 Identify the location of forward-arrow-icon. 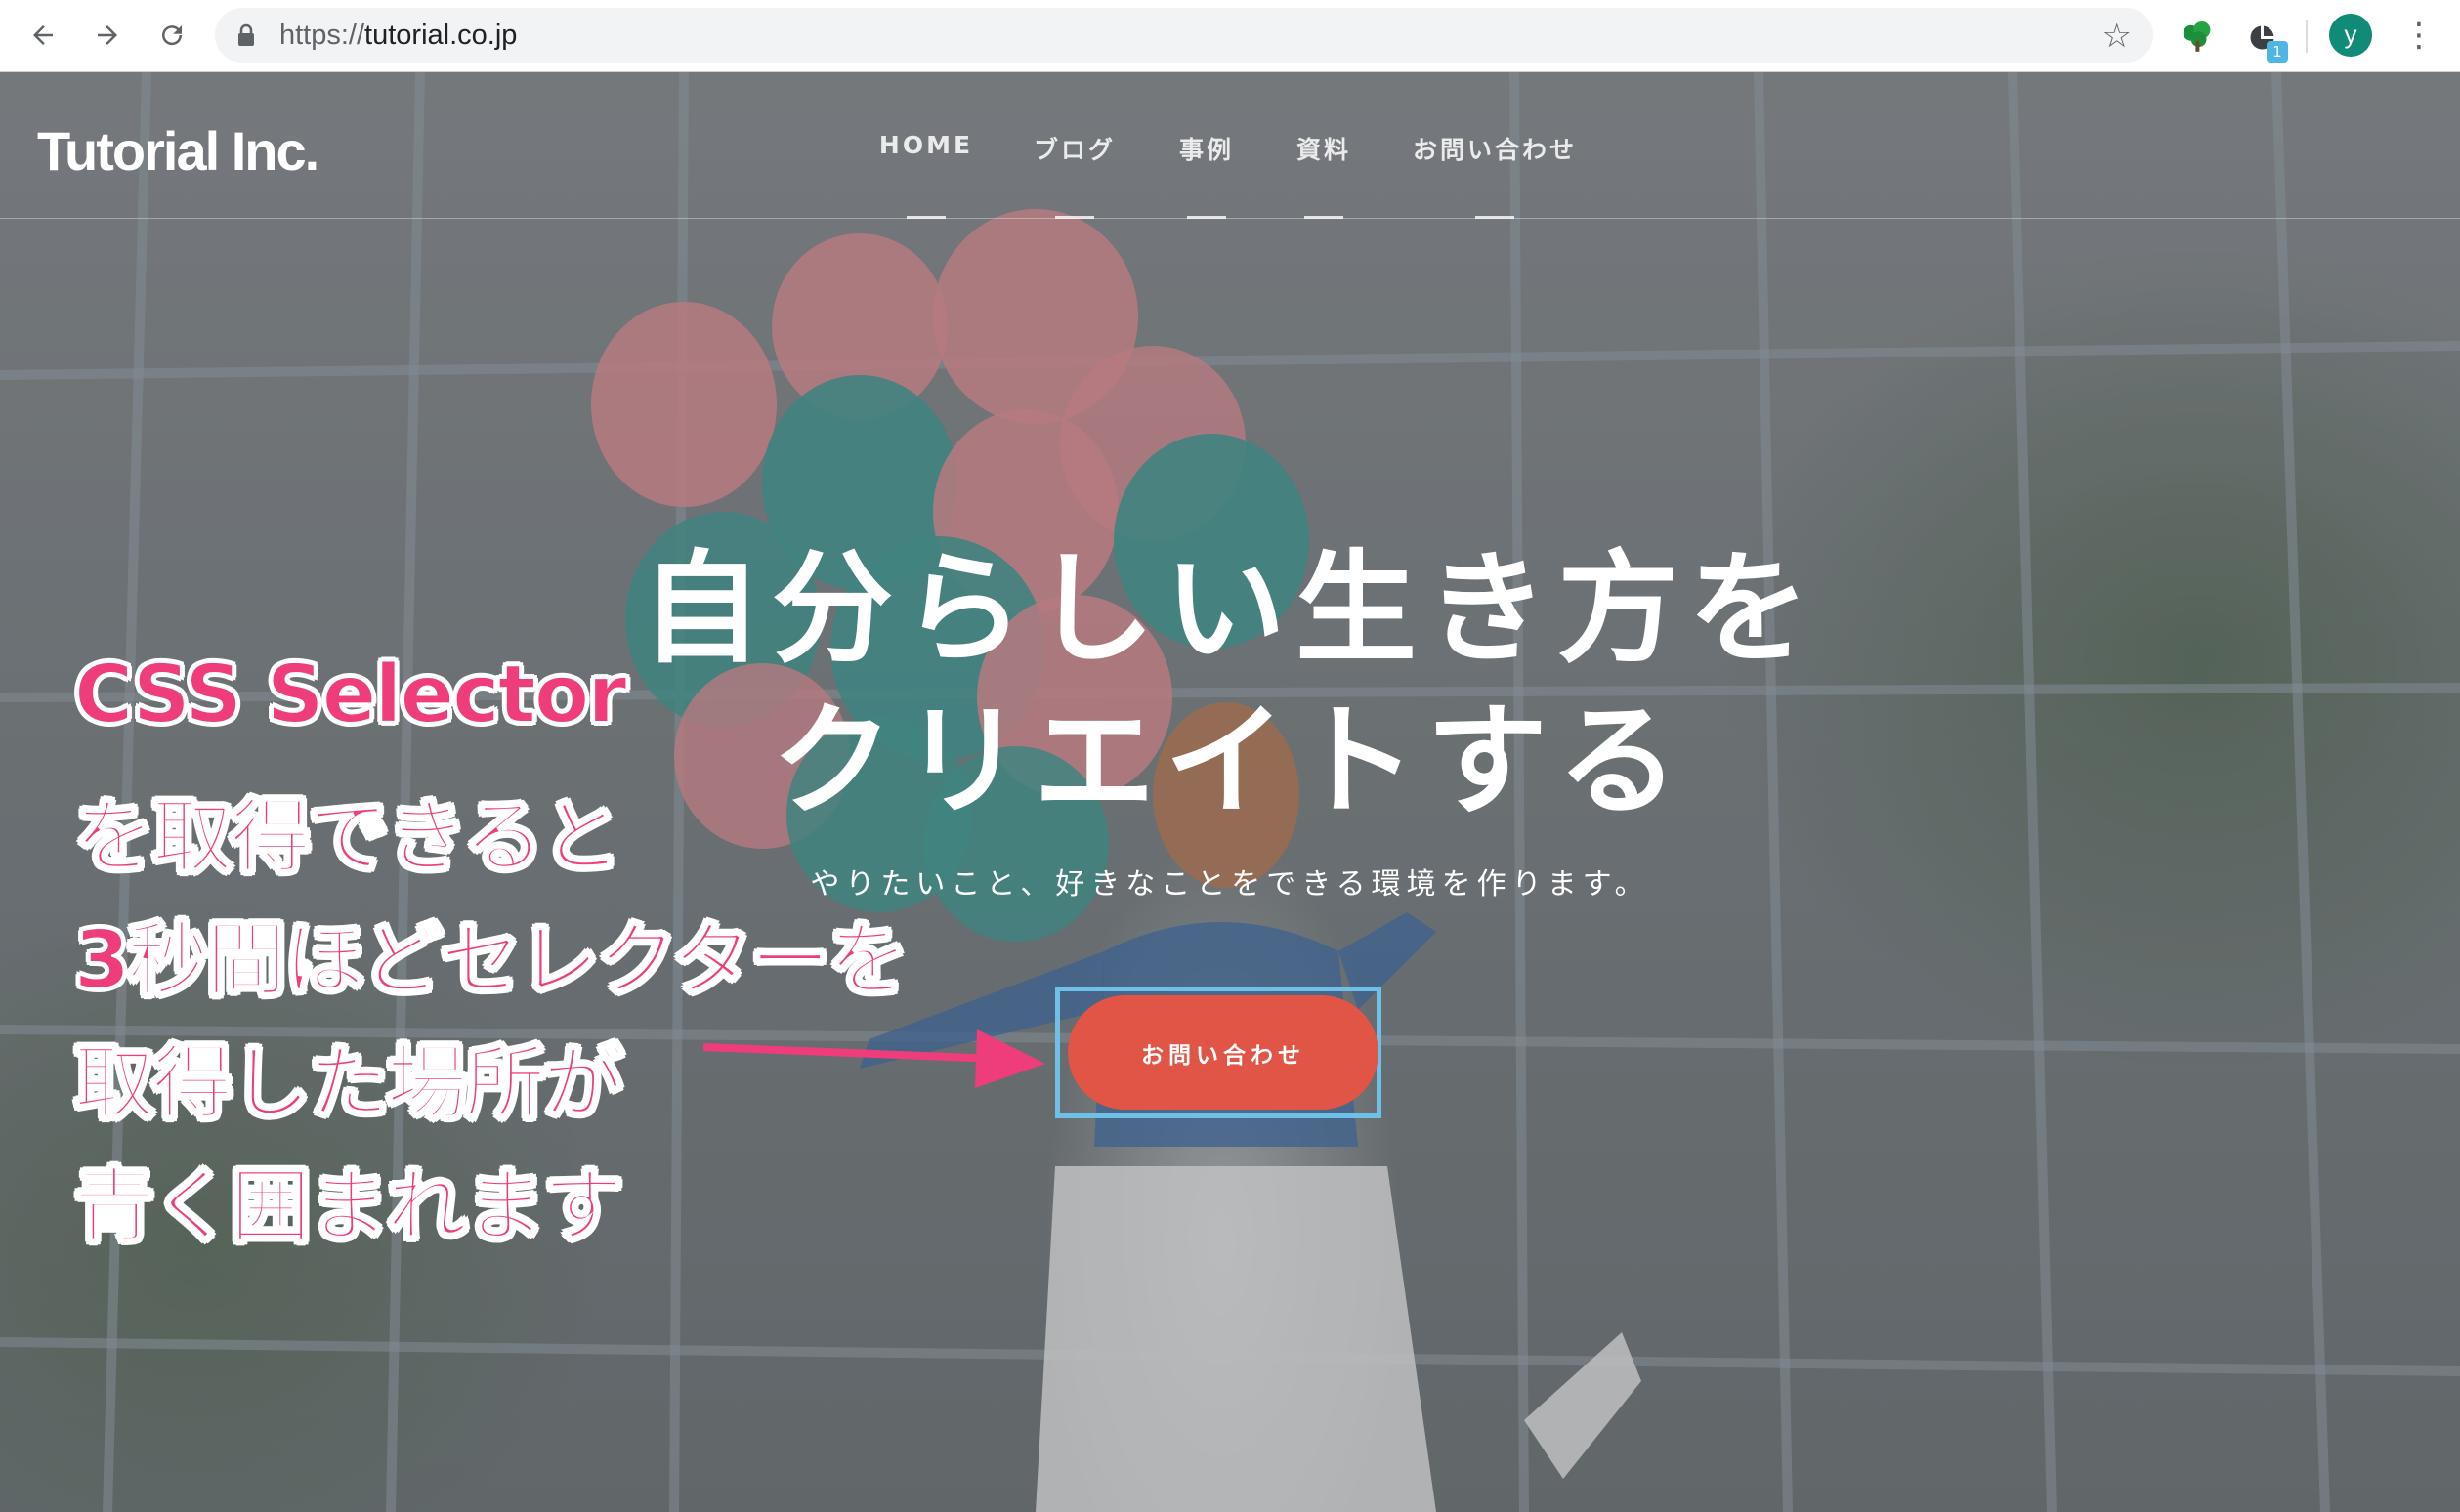
(107, 35).